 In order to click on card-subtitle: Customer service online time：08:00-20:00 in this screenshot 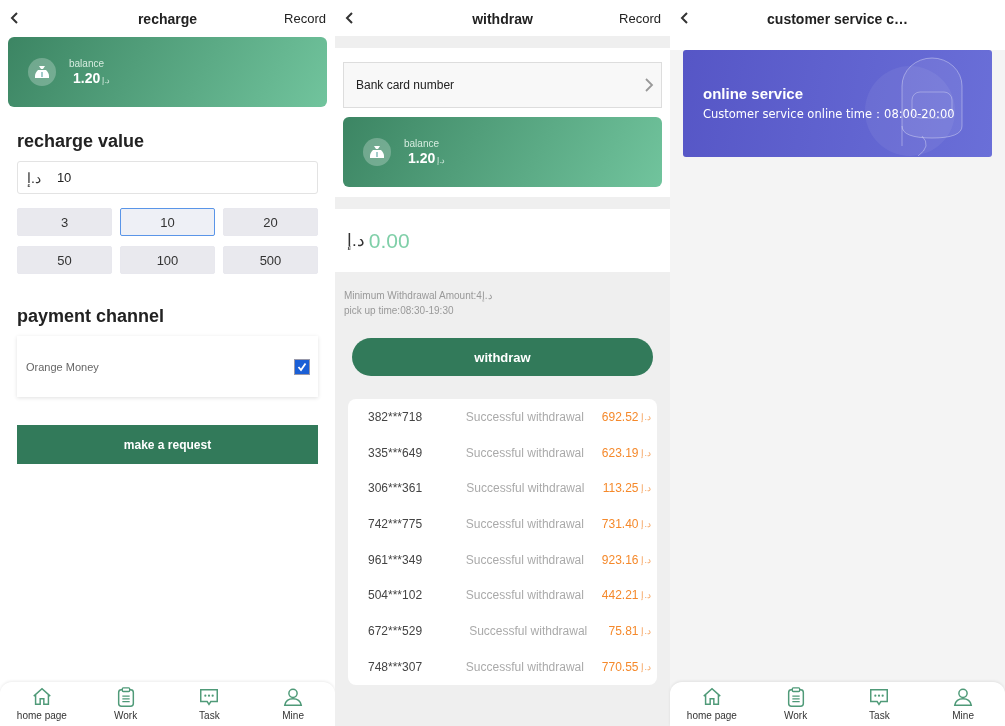, I will do `click(829, 114)`.